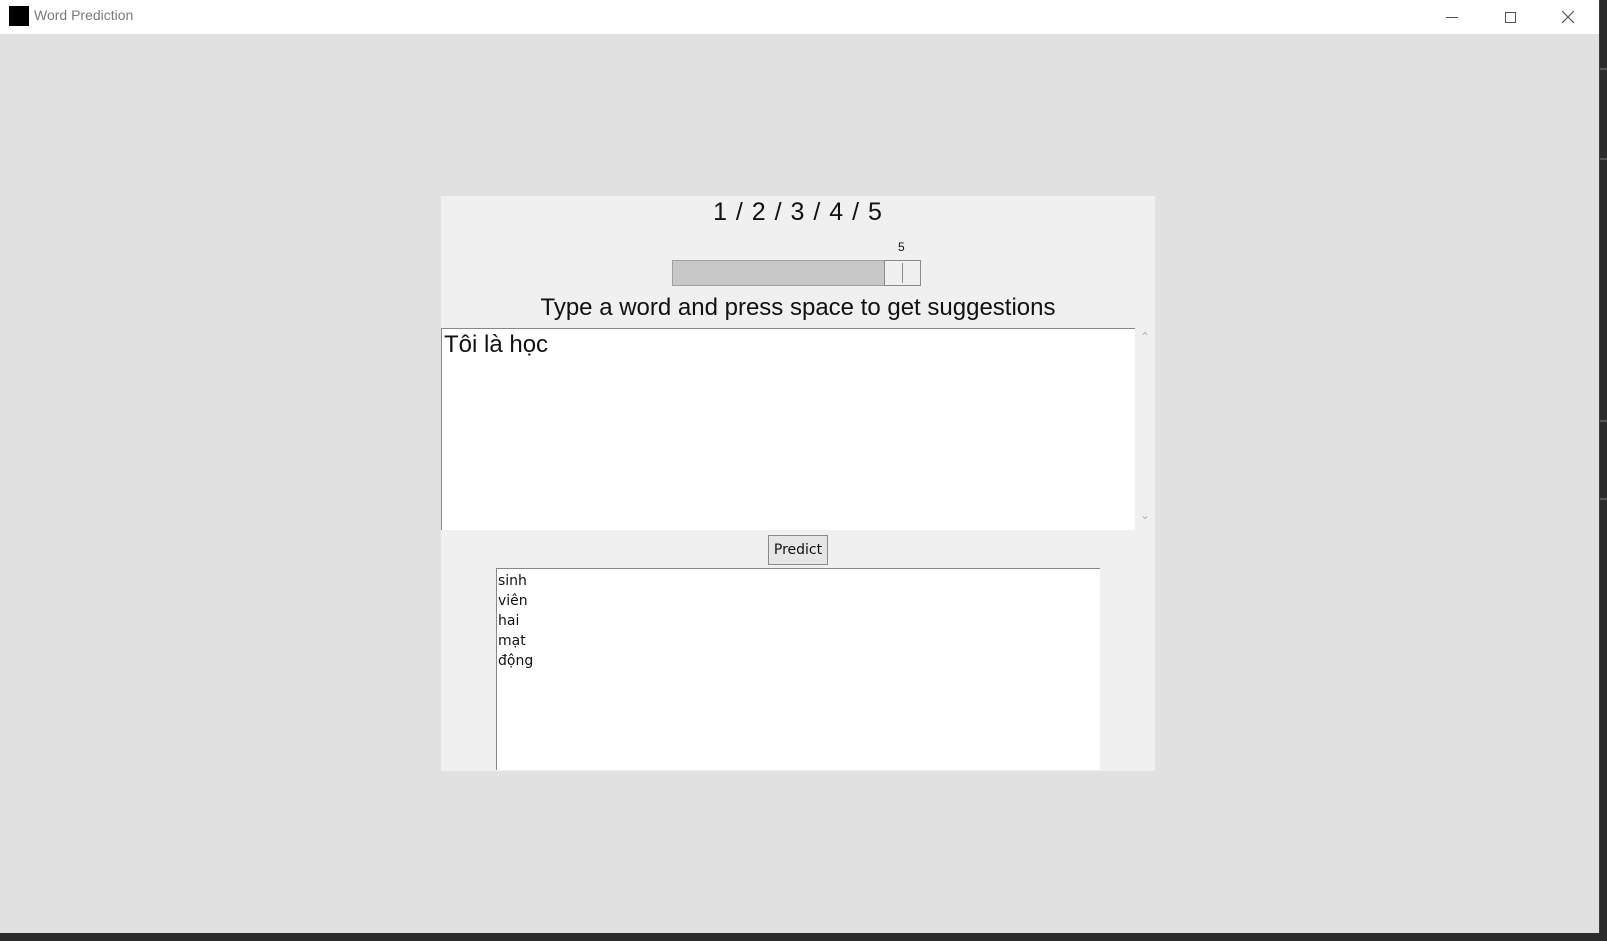  I want to click on slider-notch, so click(902, 273).